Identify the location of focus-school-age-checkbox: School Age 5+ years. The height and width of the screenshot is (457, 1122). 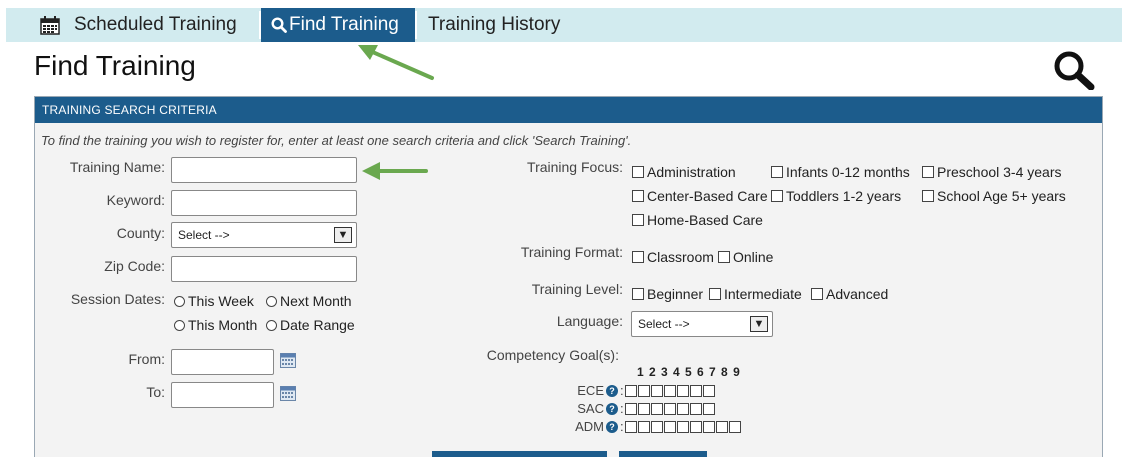
(994, 196).